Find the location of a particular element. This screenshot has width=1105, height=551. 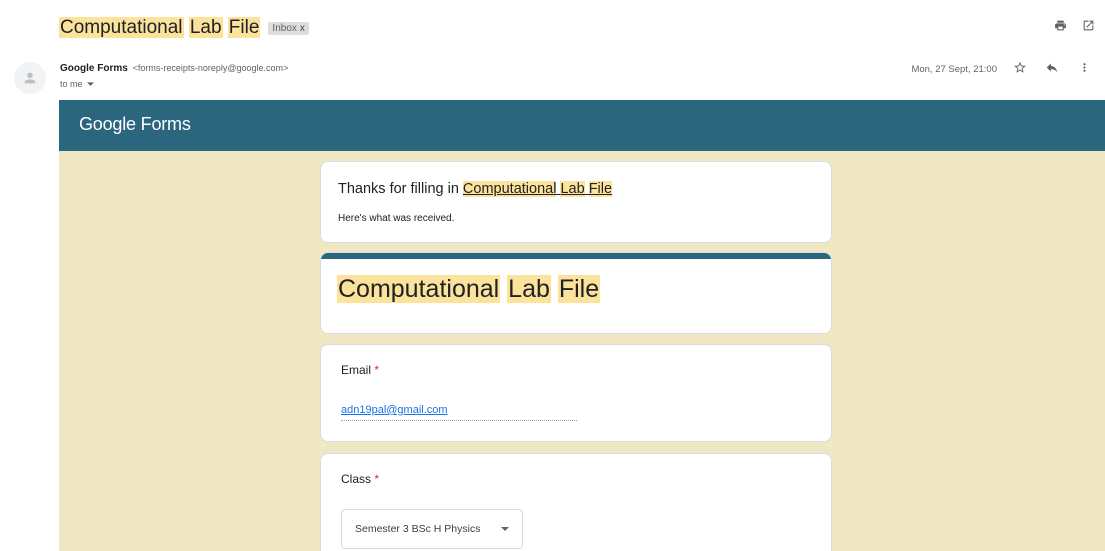

form-title-word: Computational is located at coordinates (419, 289).